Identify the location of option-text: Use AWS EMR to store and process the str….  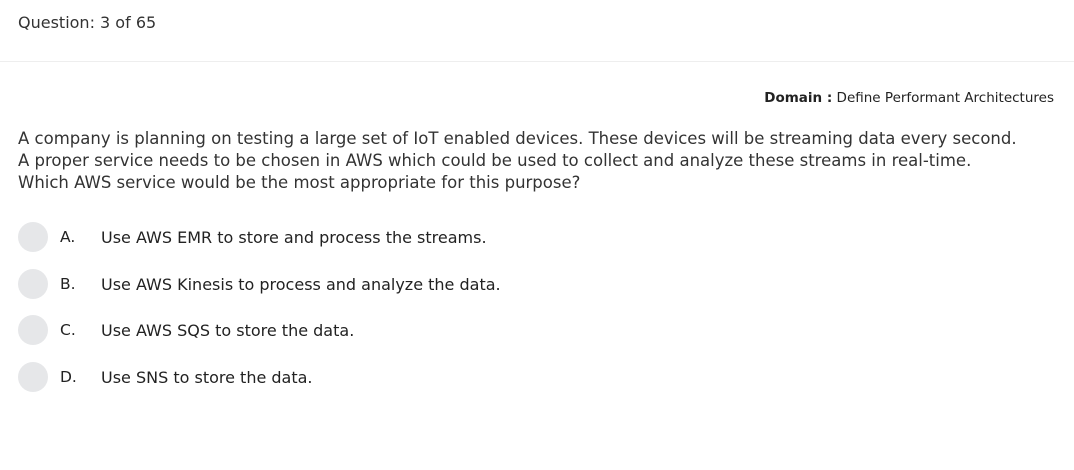
(294, 237).